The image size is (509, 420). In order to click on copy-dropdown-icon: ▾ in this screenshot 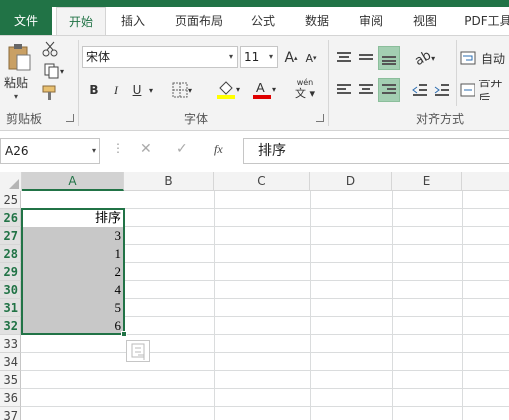, I will do `click(61, 71)`.